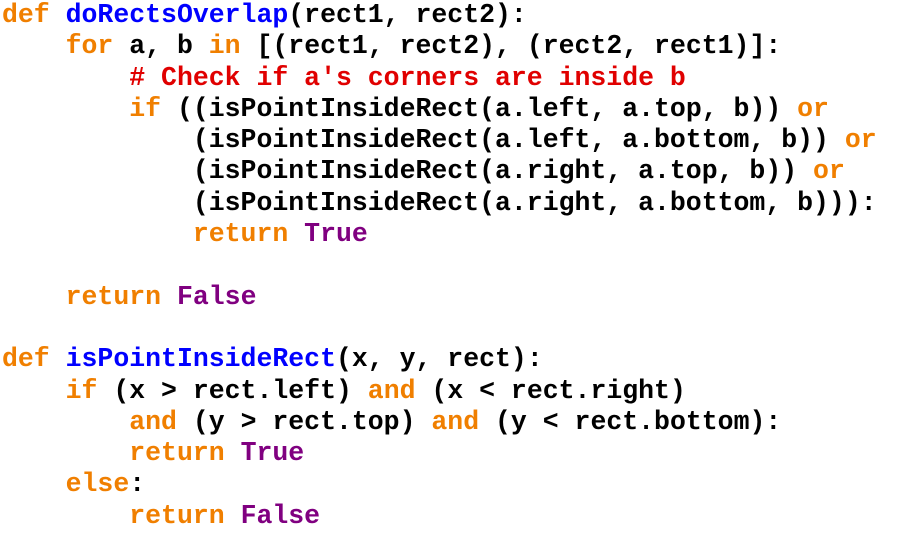 This screenshot has width=921, height=544. I want to click on code-line: def isPointInsideRect(x, y, rect):, so click(439, 359).